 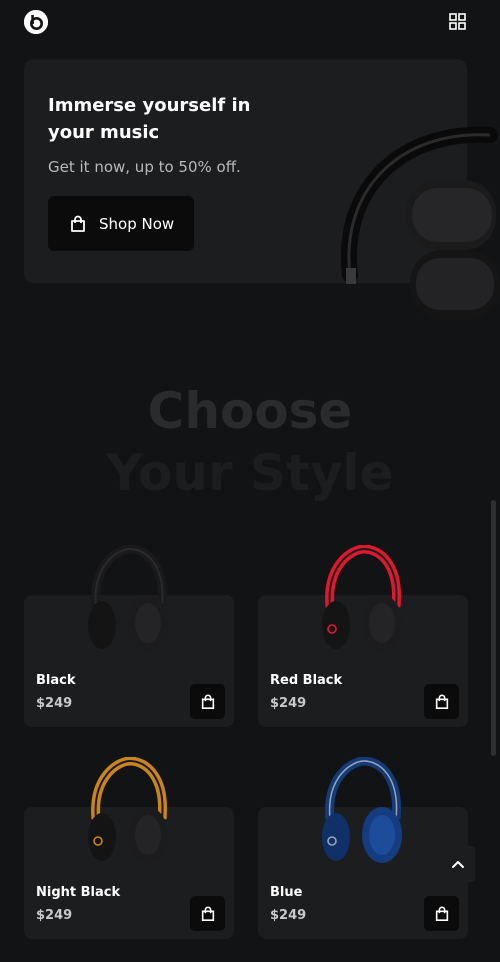 What do you see at coordinates (420, 223) in the screenshot?
I see `hero-headphone-image` at bounding box center [420, 223].